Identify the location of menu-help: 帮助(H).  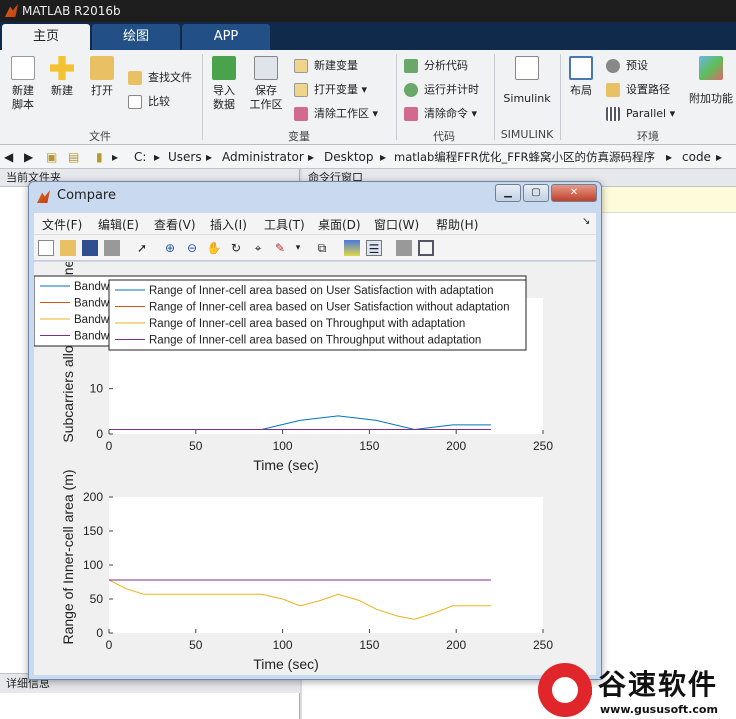
(457, 224).